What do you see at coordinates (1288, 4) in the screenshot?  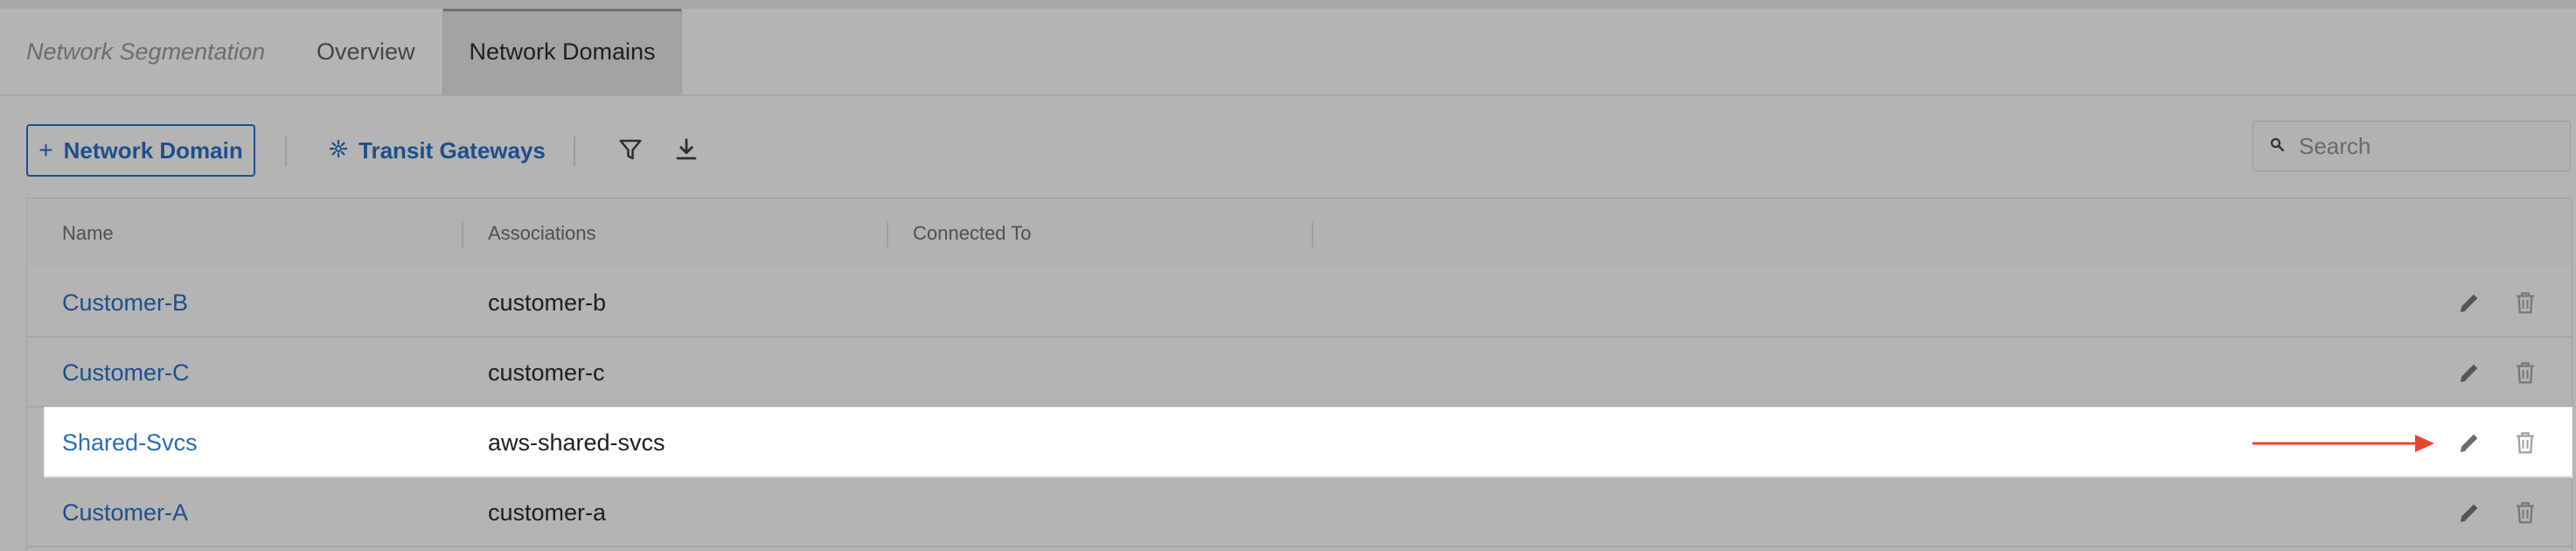 I see `top-strip` at bounding box center [1288, 4].